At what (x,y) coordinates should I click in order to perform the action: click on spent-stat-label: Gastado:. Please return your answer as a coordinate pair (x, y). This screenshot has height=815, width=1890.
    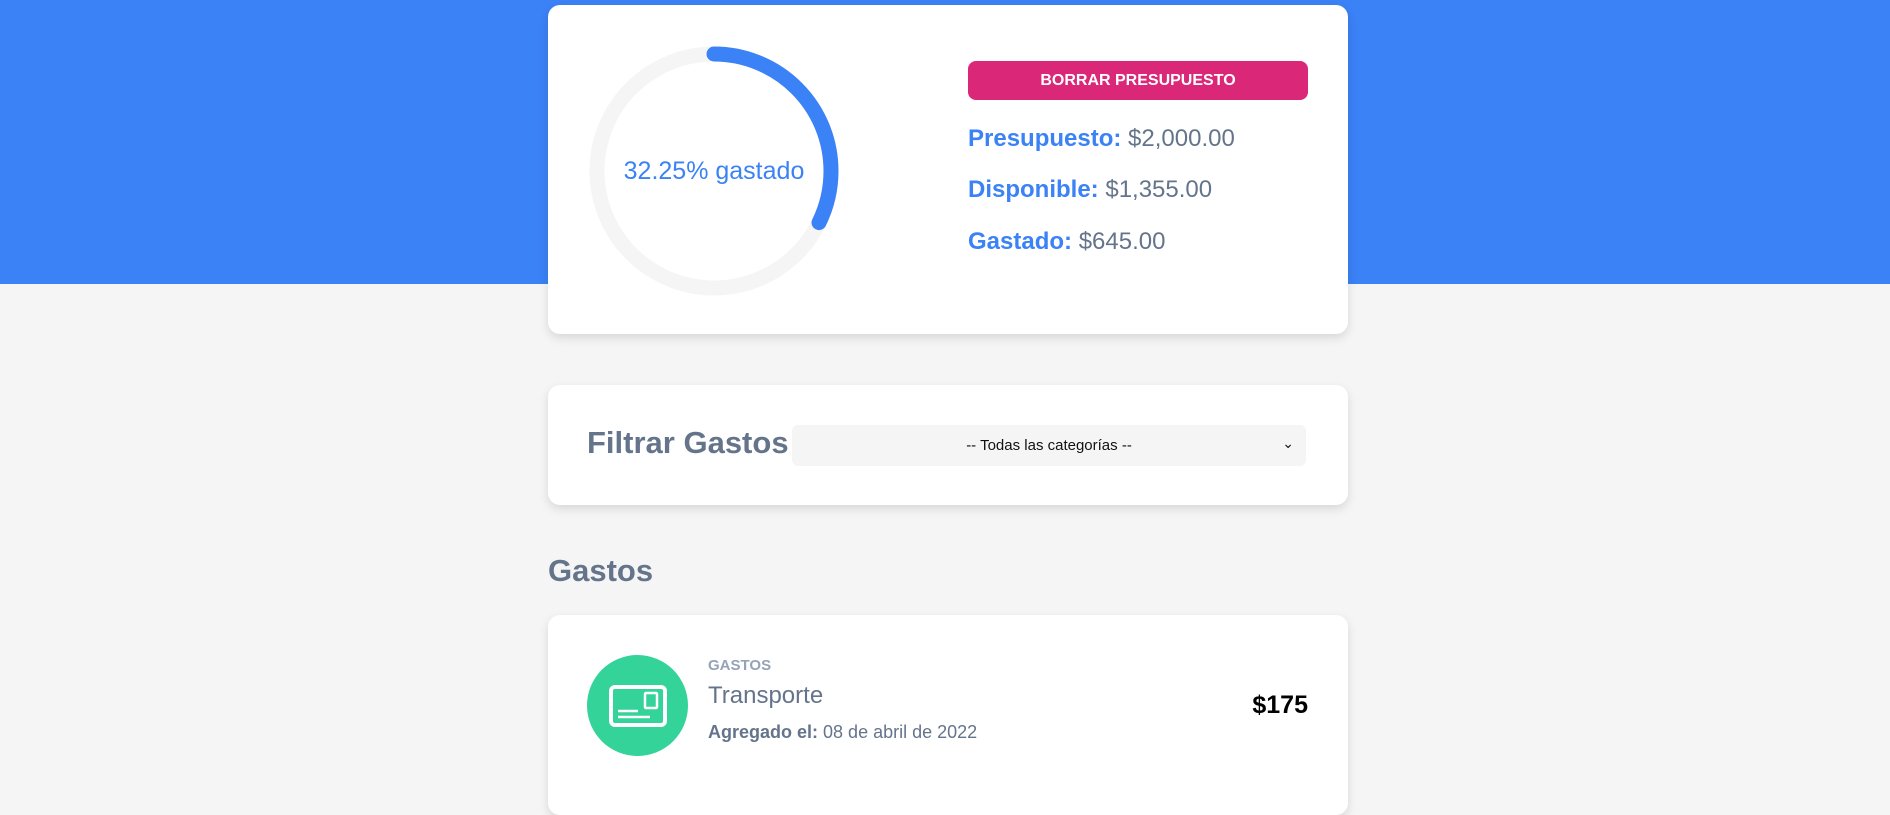
    Looking at the image, I should click on (1020, 241).